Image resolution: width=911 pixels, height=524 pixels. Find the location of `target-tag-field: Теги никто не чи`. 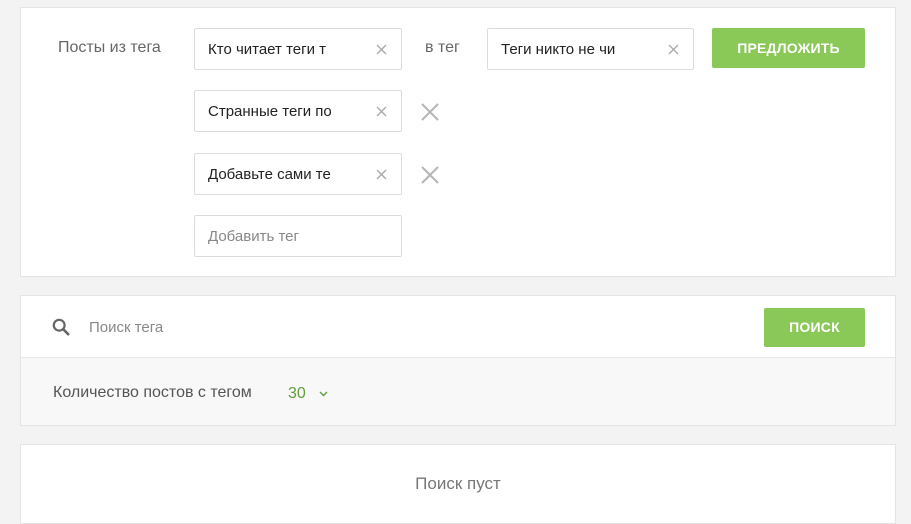

target-tag-field: Теги никто не чи is located at coordinates (590, 49).